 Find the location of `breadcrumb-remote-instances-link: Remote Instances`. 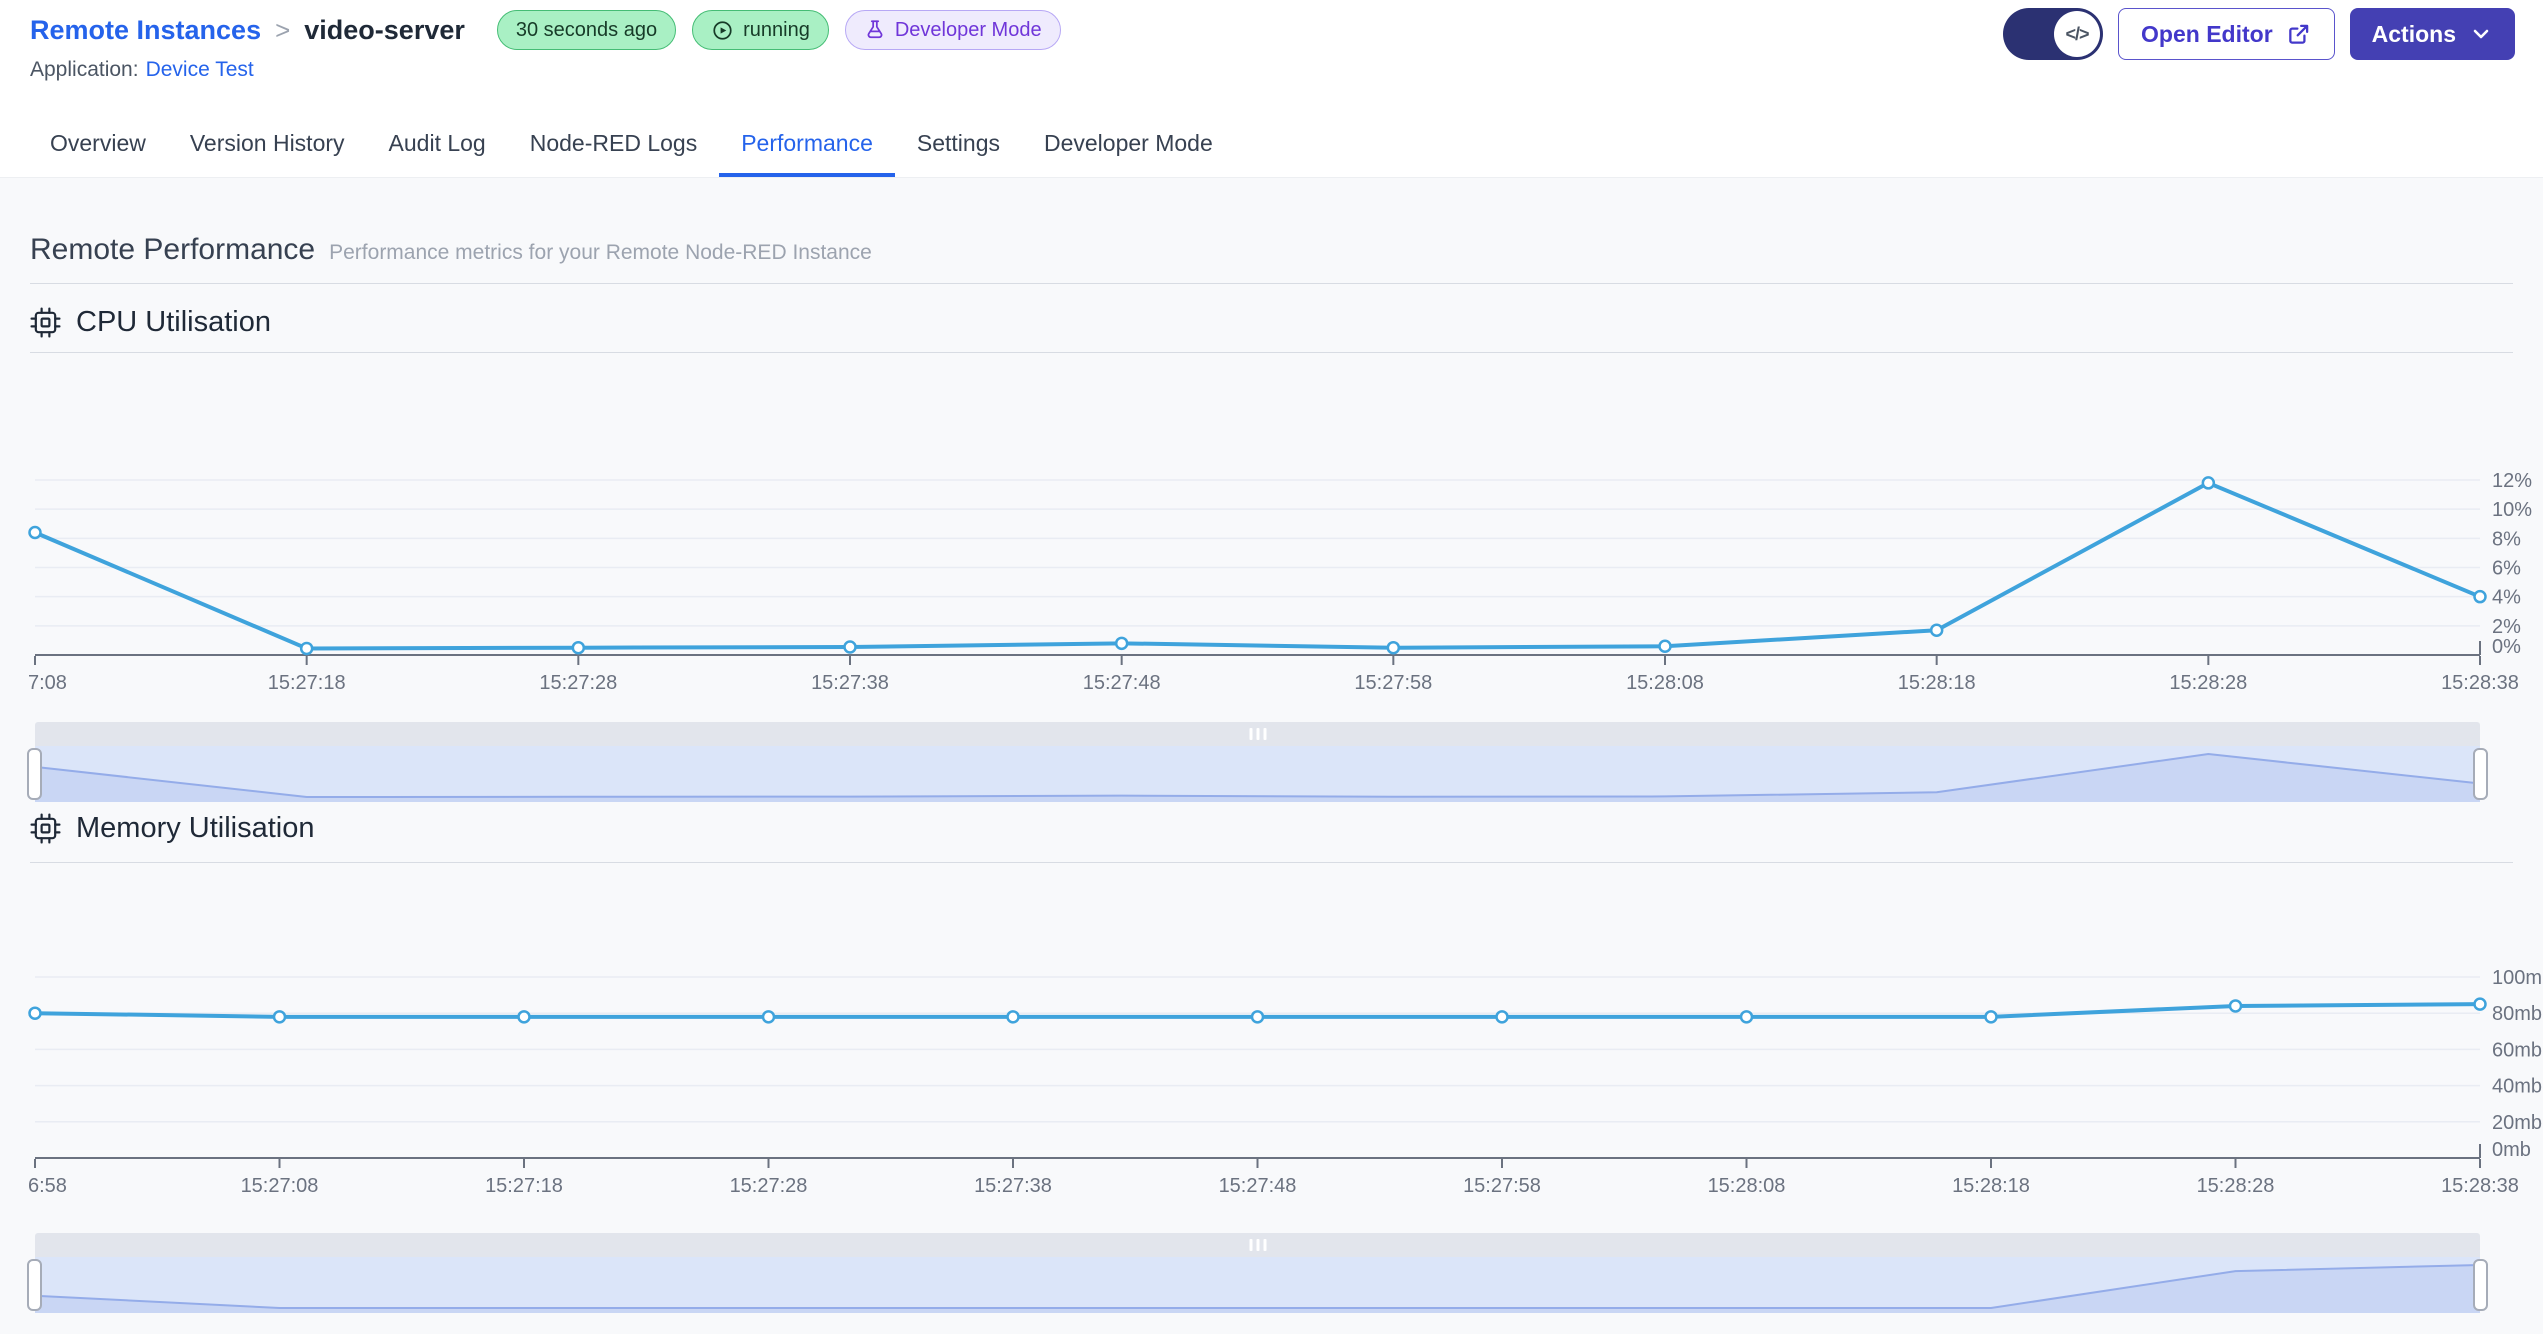

breadcrumb-remote-instances-link: Remote Instances is located at coordinates (145, 30).